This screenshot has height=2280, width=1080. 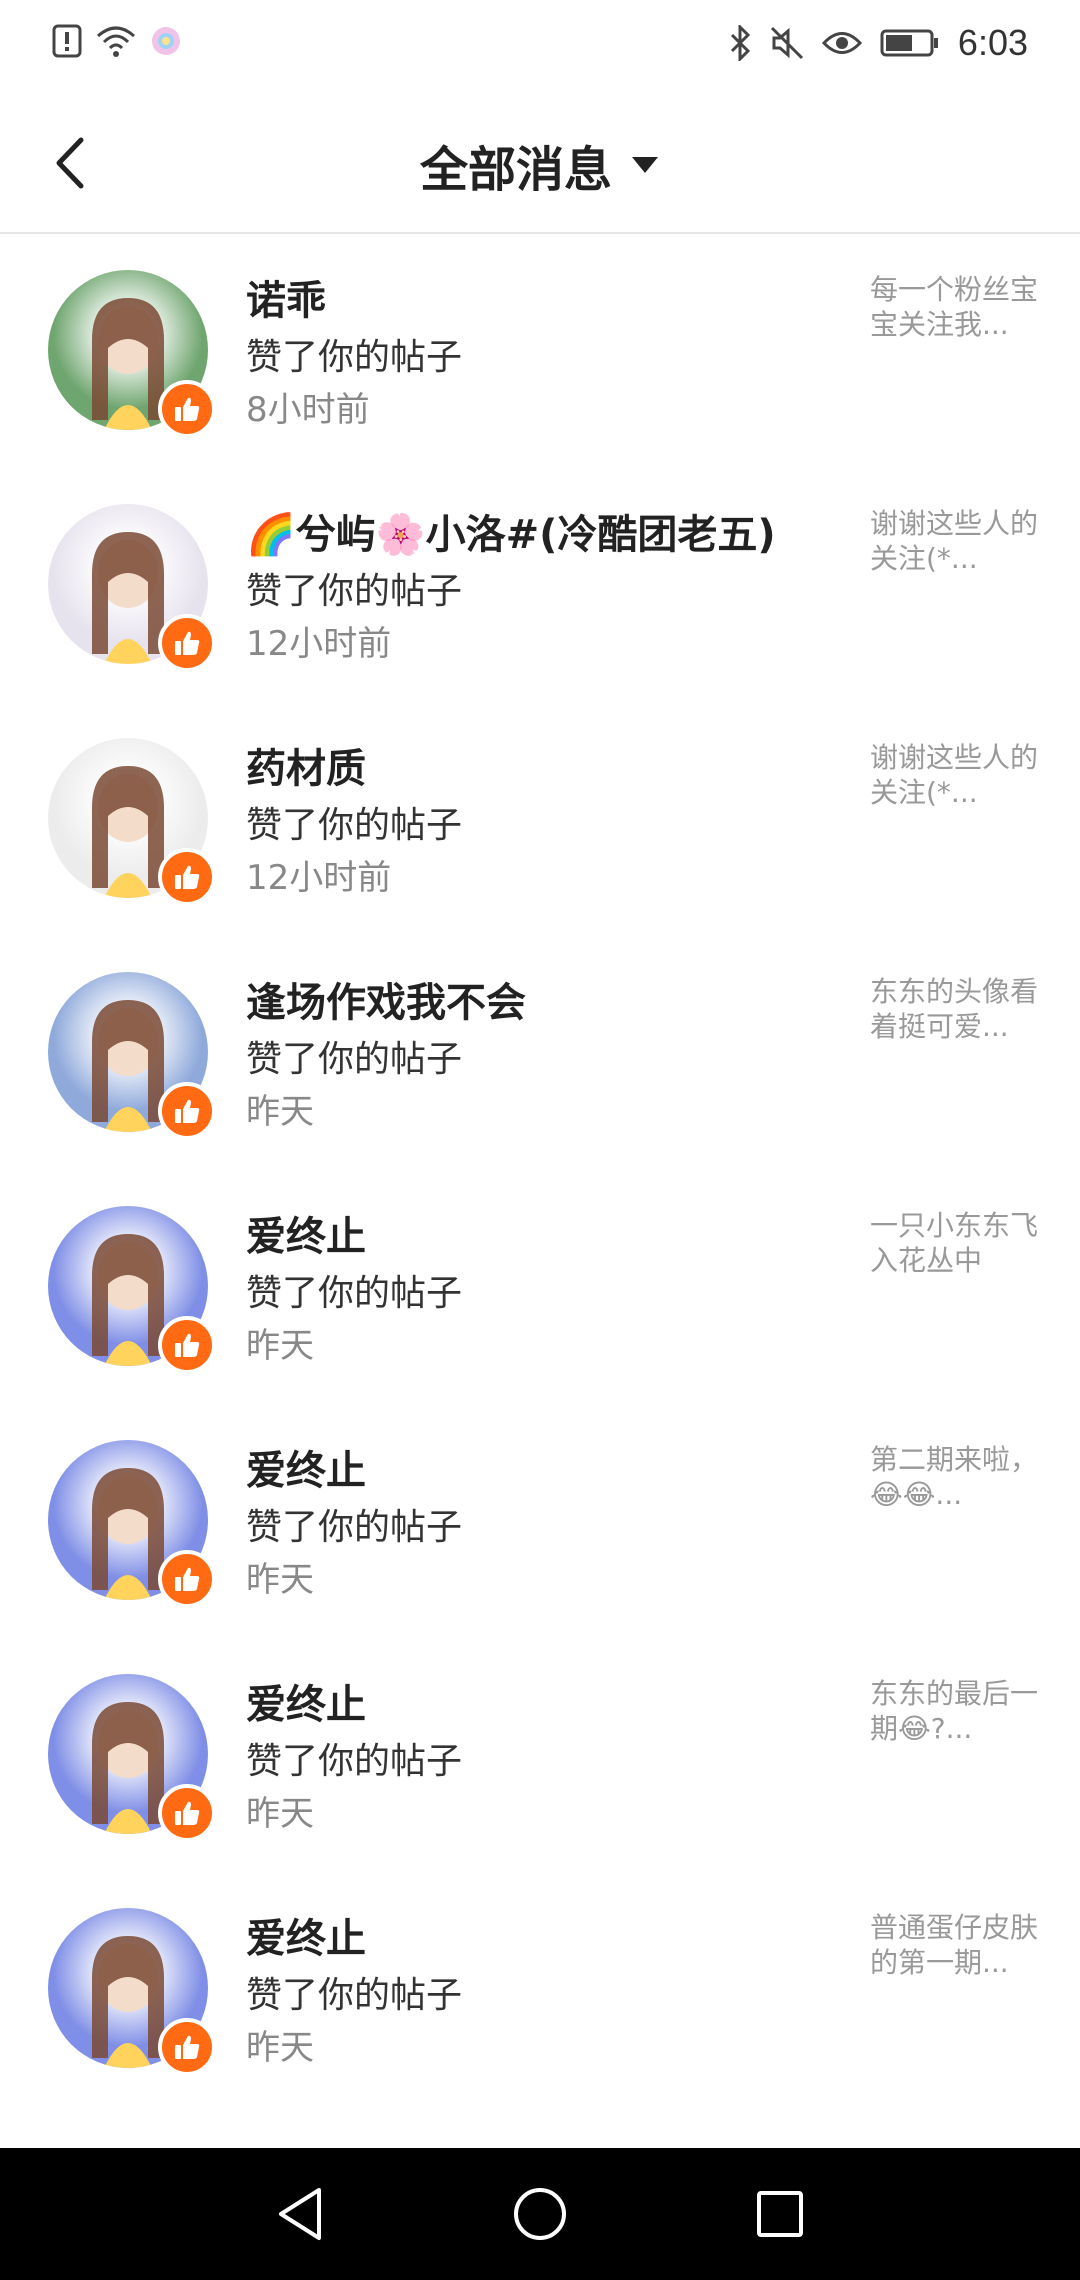 What do you see at coordinates (540, 46) in the screenshot?
I see `status-bar: 6:03` at bounding box center [540, 46].